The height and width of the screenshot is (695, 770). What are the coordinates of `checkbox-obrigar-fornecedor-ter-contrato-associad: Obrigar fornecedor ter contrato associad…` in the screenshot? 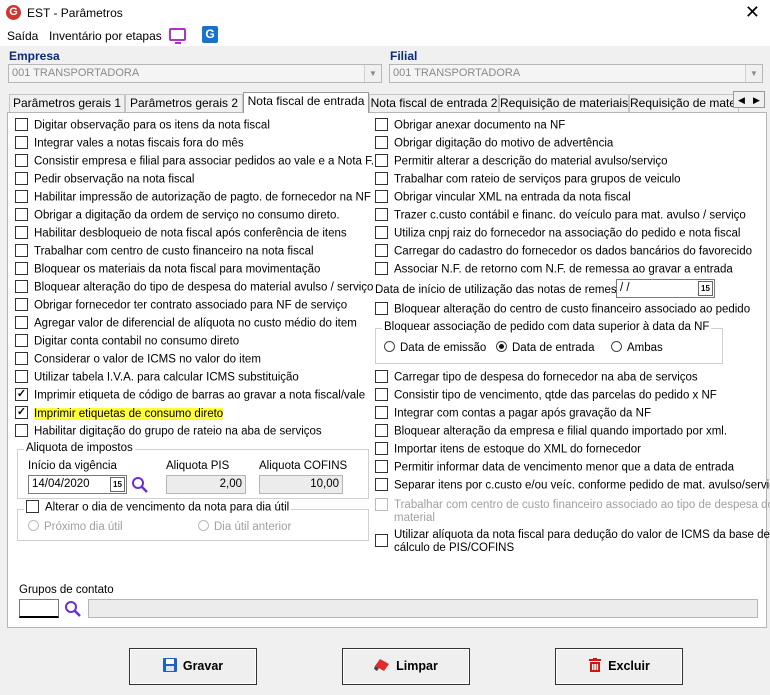 It's located at (181, 306).